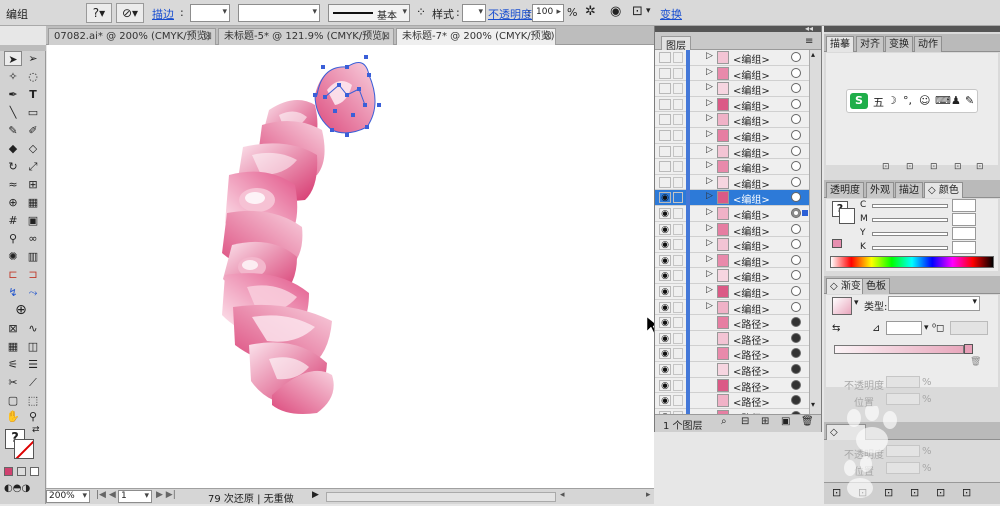 The height and width of the screenshot is (506, 1000). What do you see at coordinates (13, 256) in the screenshot?
I see `symbol-sprayer-icon: ✺` at bounding box center [13, 256].